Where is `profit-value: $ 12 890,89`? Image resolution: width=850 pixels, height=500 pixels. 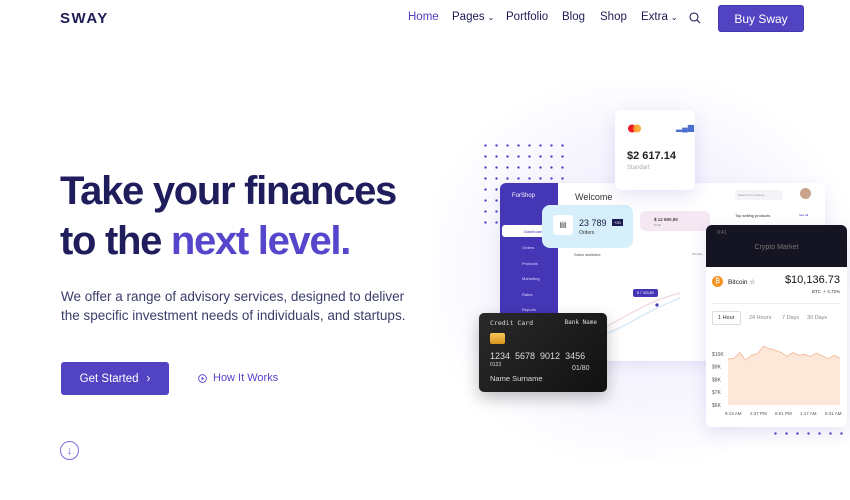 profit-value: $ 12 890,89 is located at coordinates (666, 219).